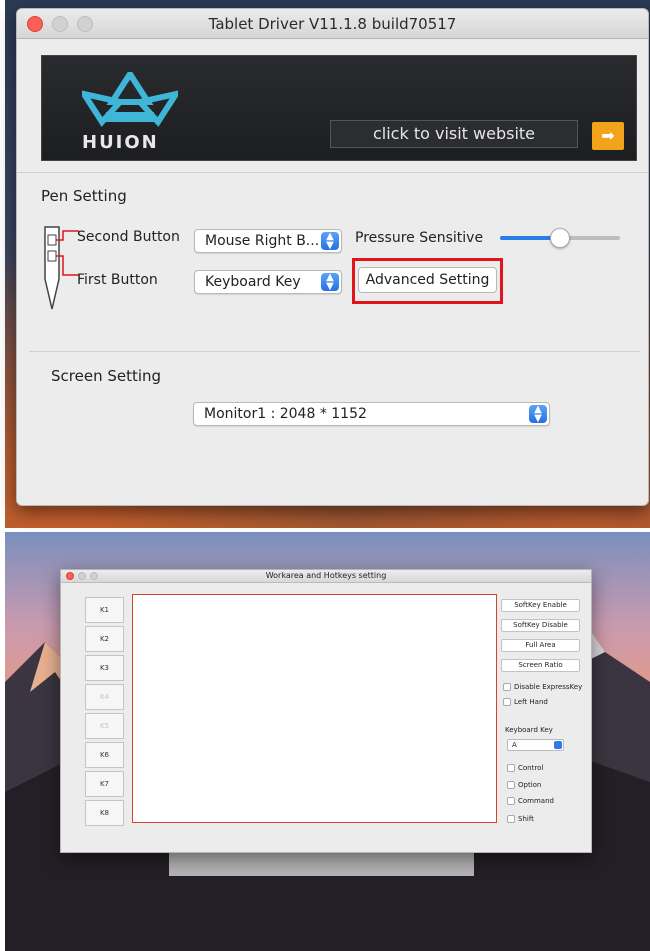 The image size is (650, 951). Describe the element at coordinates (531, 768) in the screenshot. I see `control-label: Control` at that location.